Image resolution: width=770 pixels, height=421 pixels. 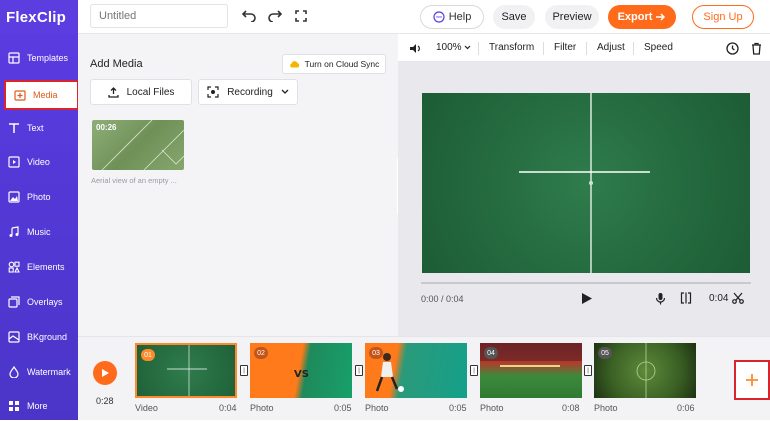 What do you see at coordinates (159, 16) in the screenshot?
I see `project-title-input` at bounding box center [159, 16].